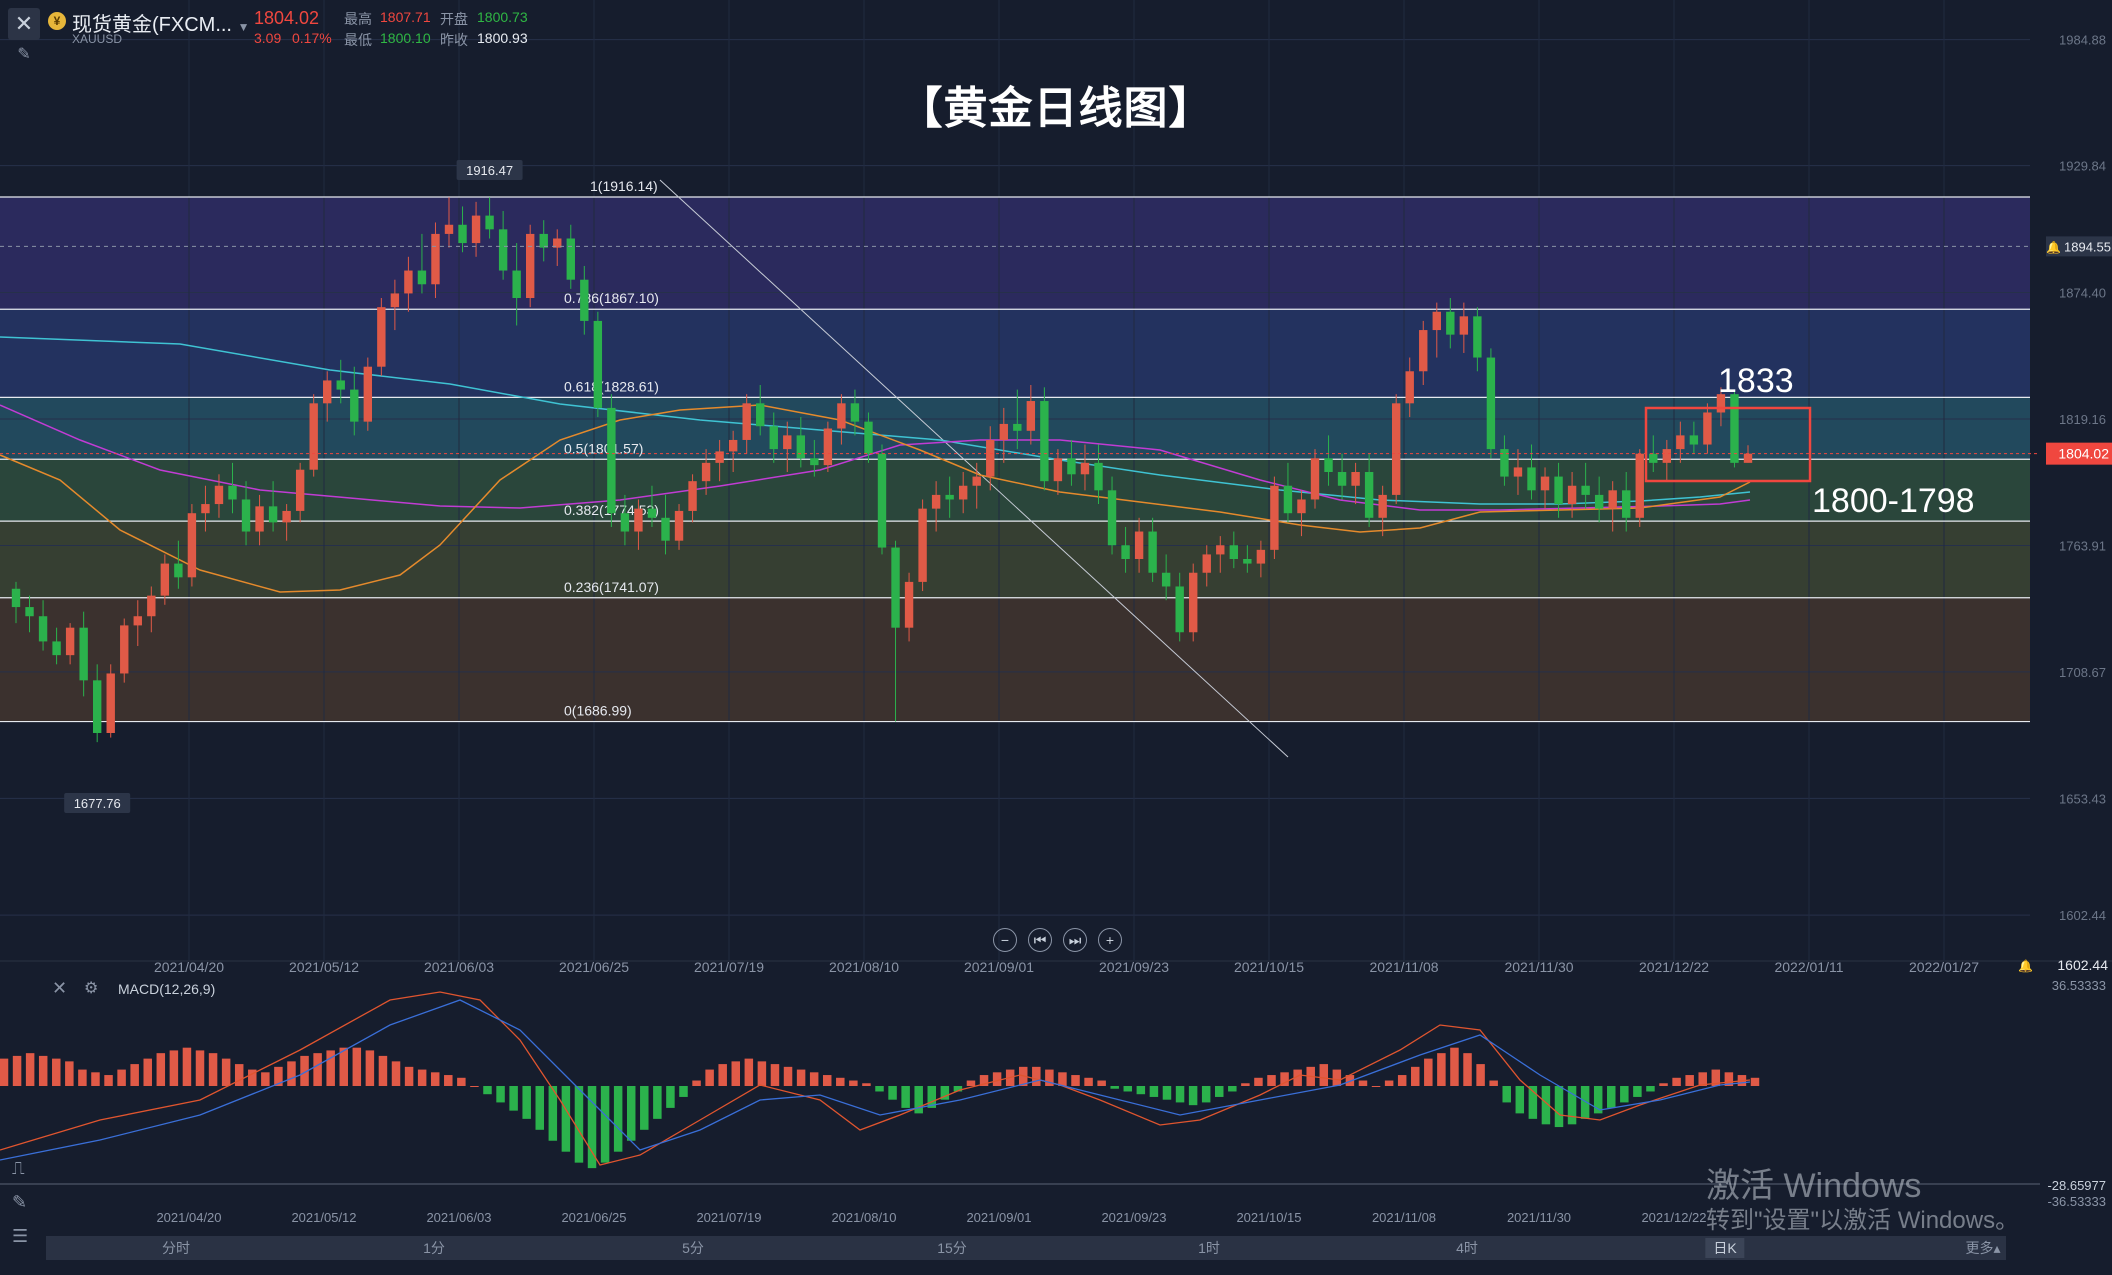  What do you see at coordinates (434, 1248) in the screenshot?
I see `timeframe-1: 1分` at bounding box center [434, 1248].